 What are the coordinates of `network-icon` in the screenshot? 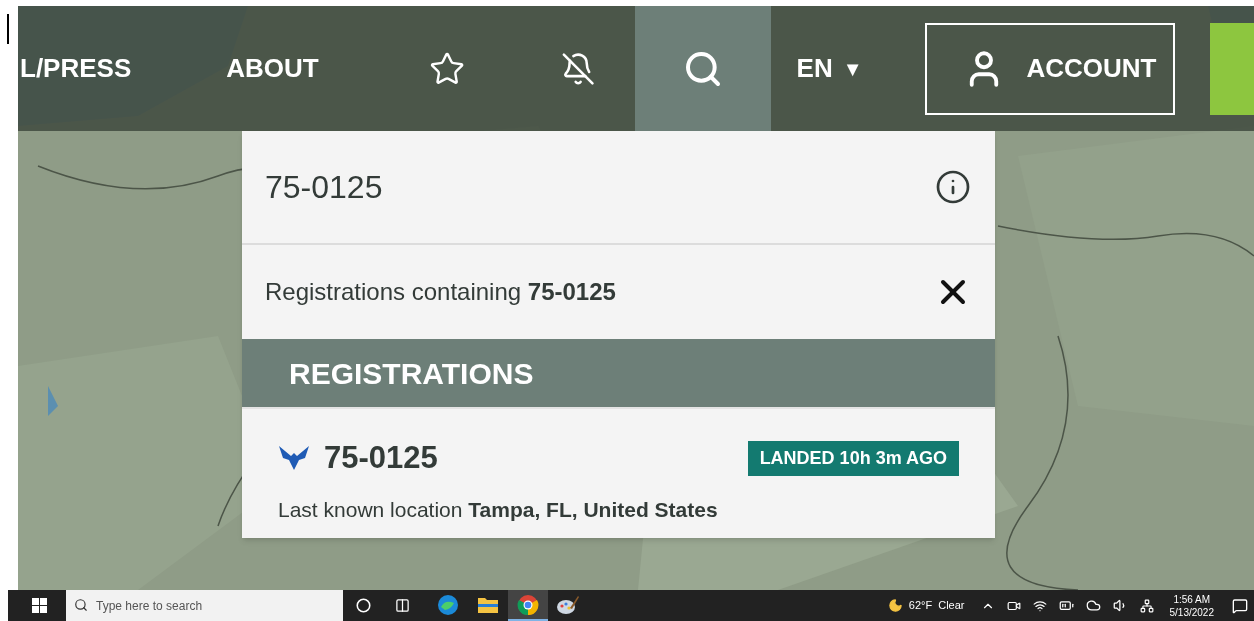 It's located at (1146, 605).